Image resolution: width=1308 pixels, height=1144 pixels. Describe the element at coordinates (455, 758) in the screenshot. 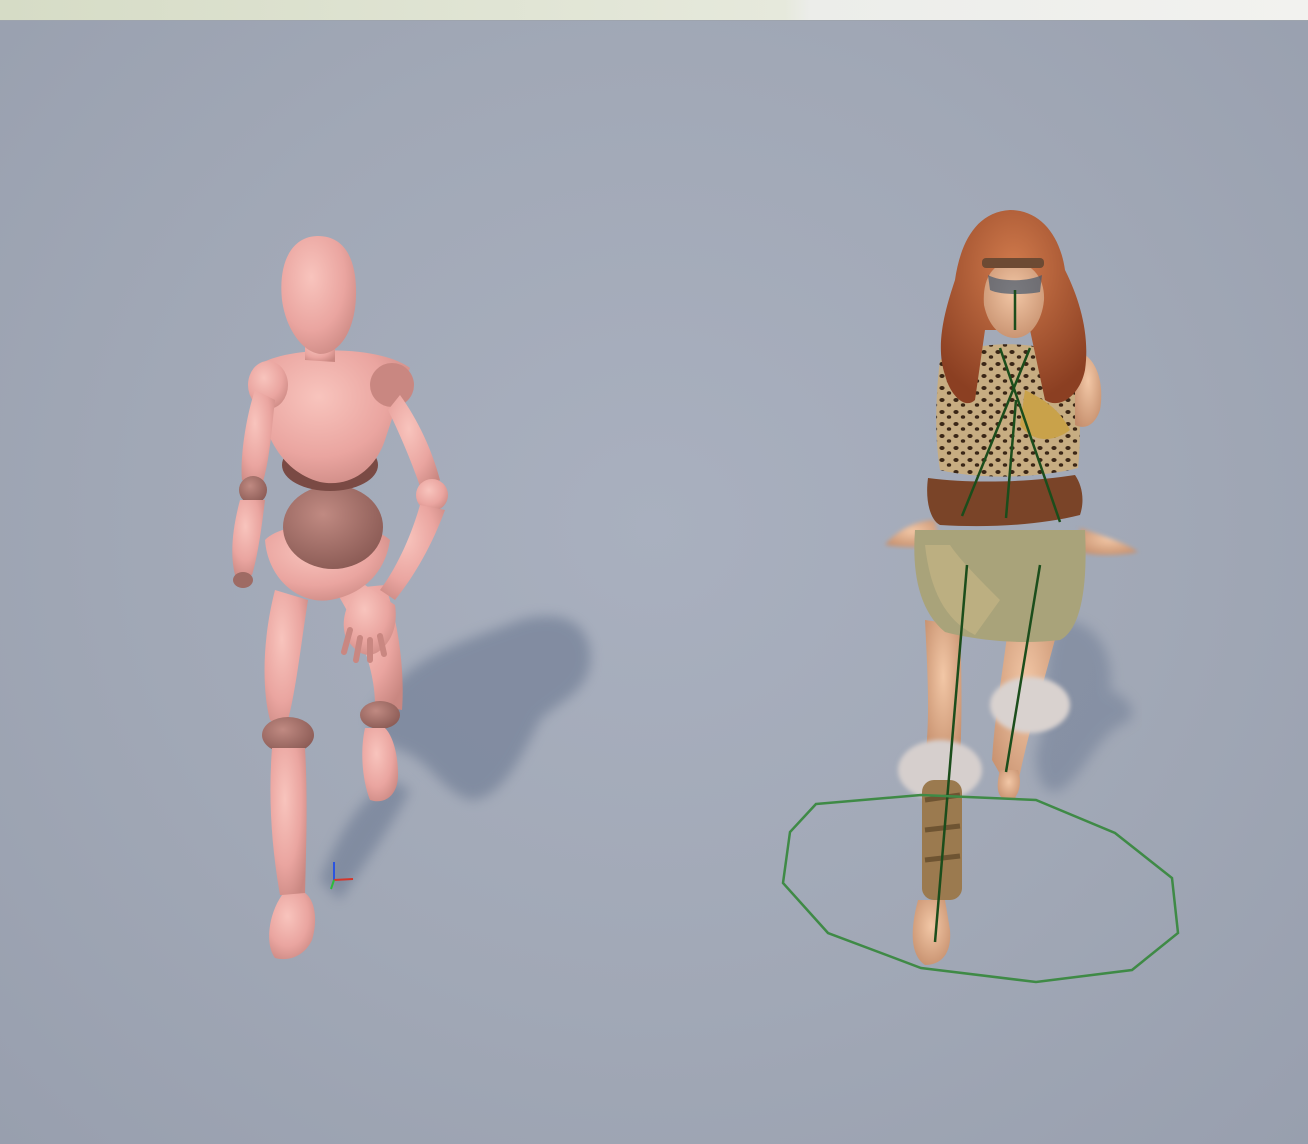

I see `mannequin-shadow` at that location.